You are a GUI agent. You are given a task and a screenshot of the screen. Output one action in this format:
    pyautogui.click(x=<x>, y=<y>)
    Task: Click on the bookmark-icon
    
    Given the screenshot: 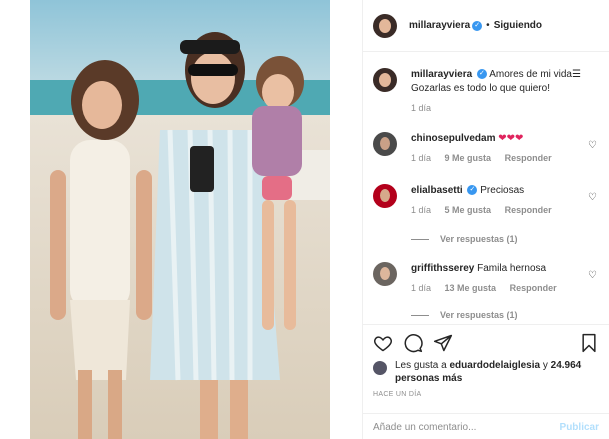 What is the action you would take?
    pyautogui.click(x=589, y=343)
    